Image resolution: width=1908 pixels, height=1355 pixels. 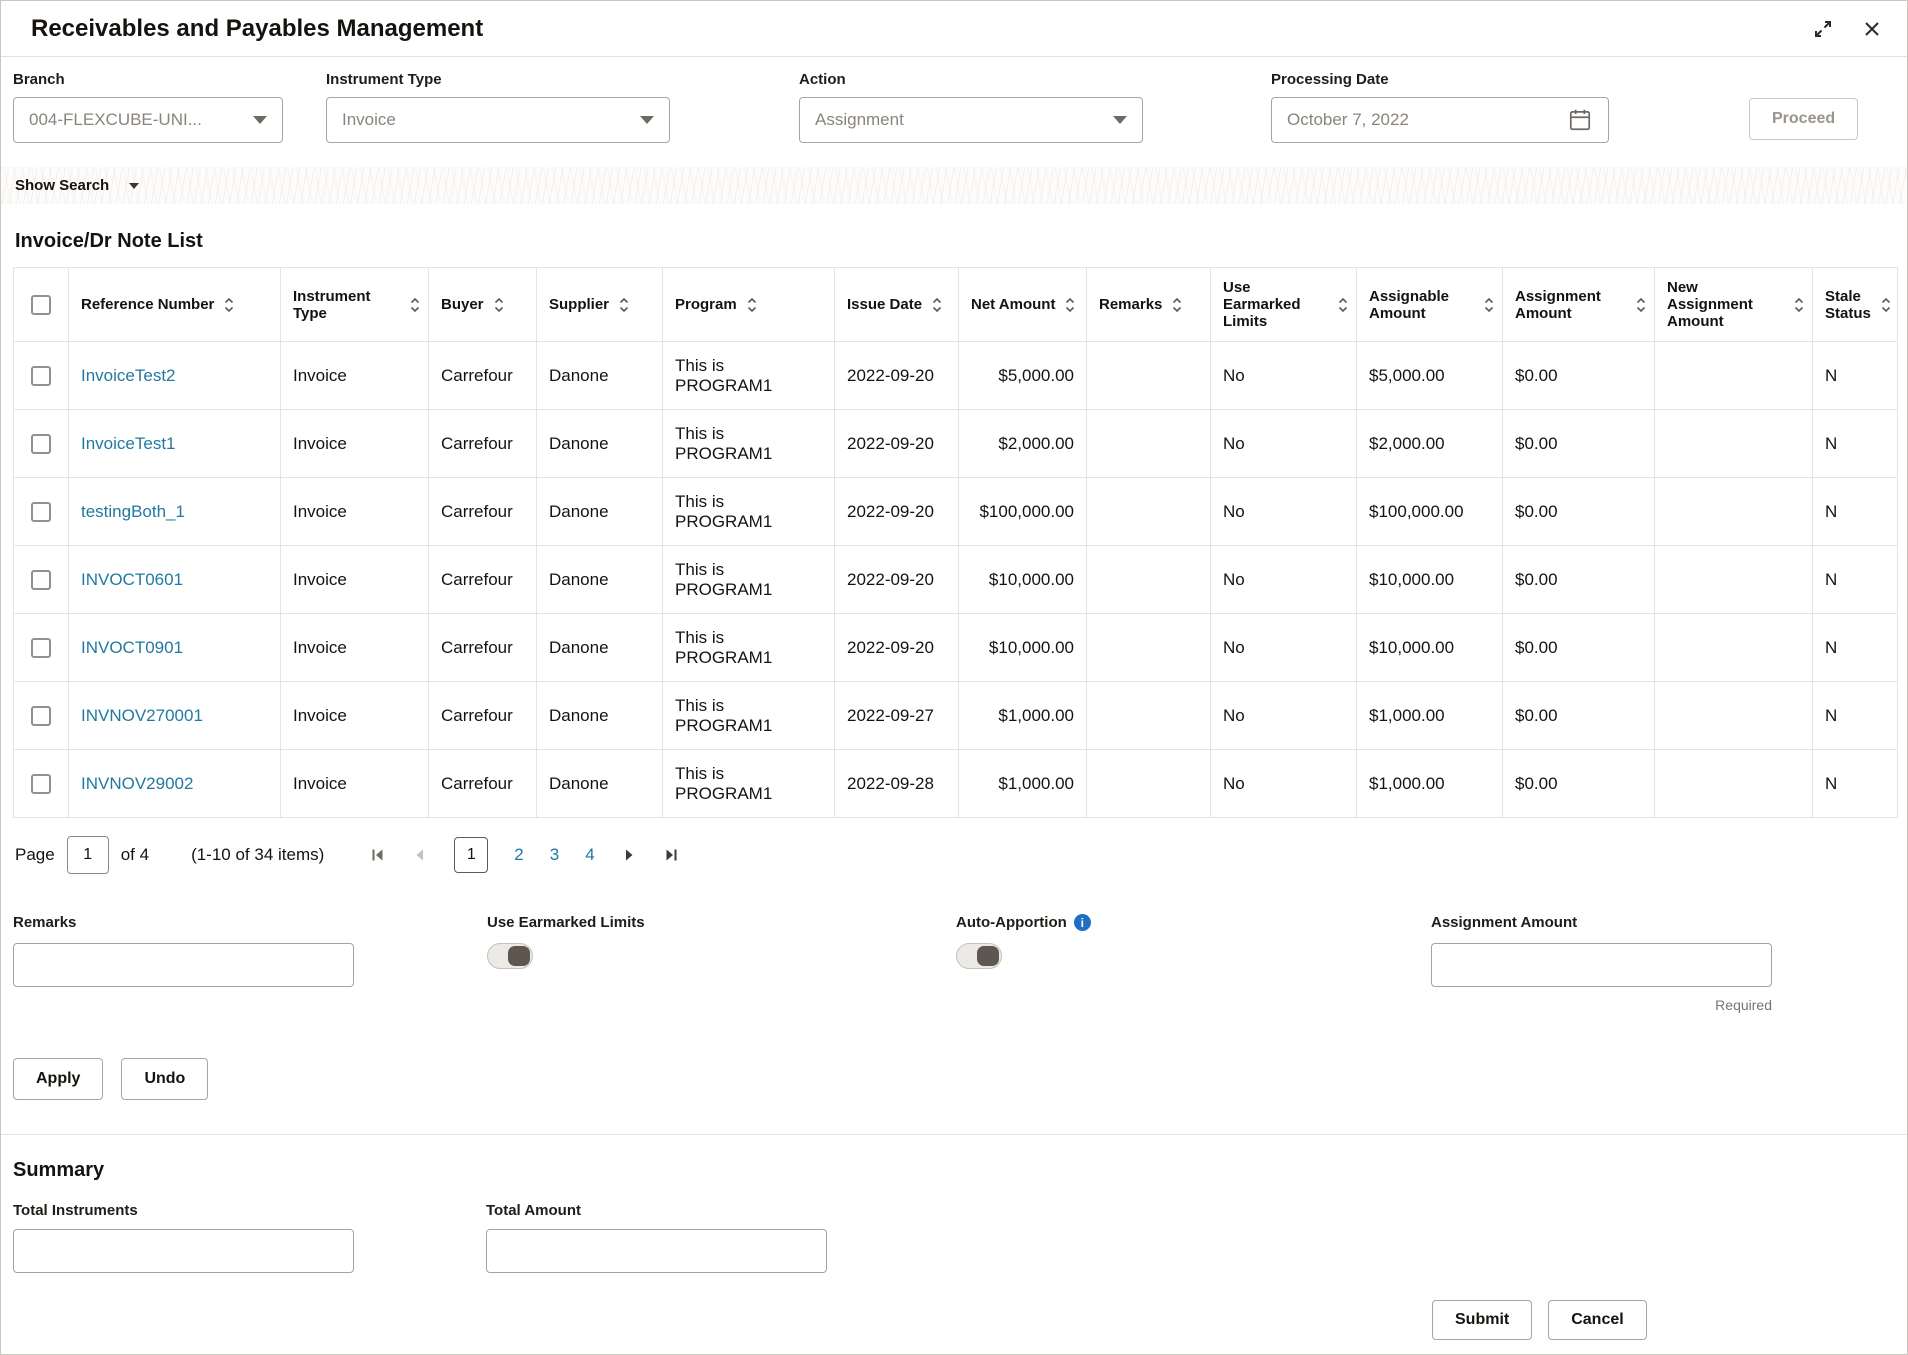 I want to click on col-assignable-amount: Assignable Amount, so click(x=1429, y=304).